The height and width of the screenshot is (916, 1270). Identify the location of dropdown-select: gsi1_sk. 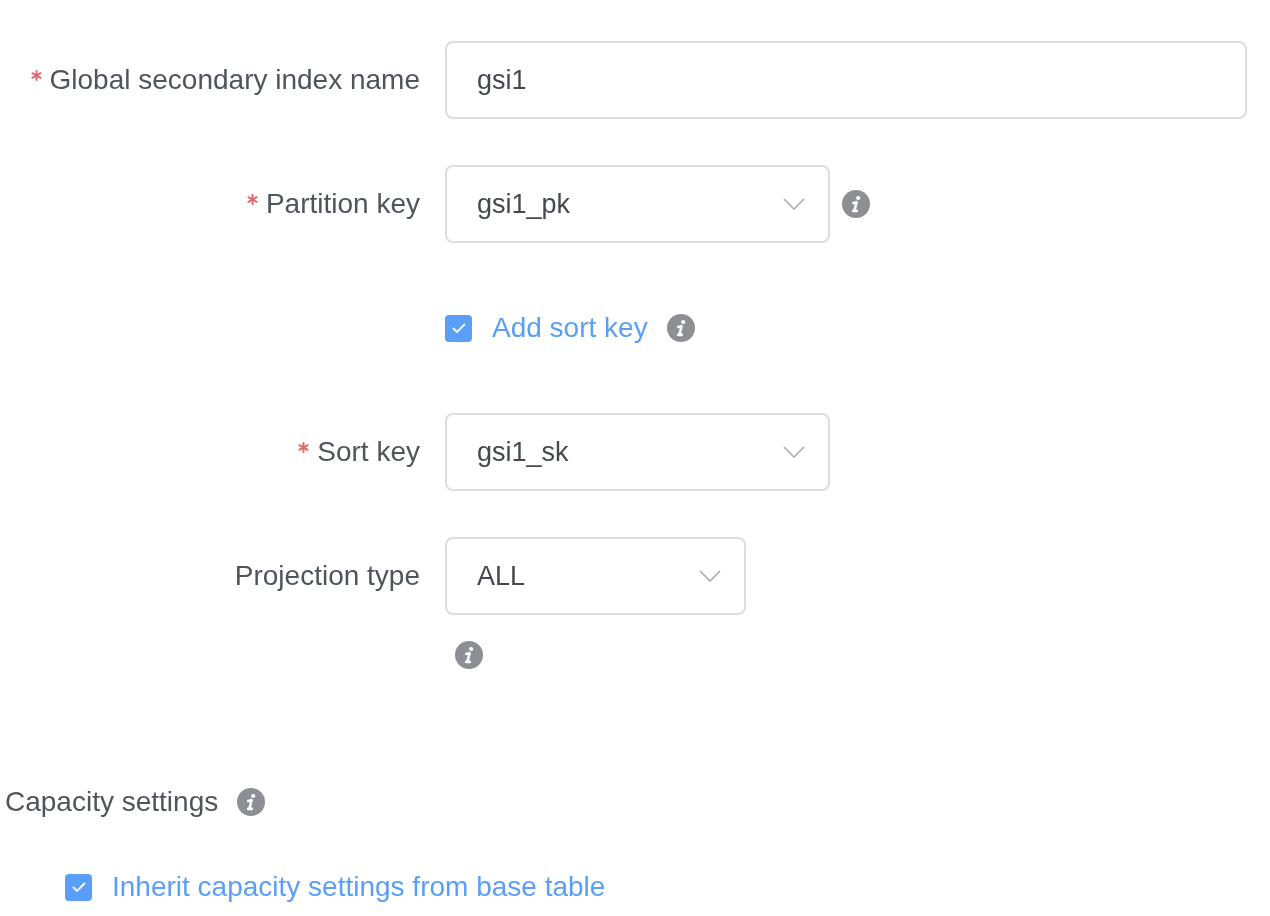
(637, 452).